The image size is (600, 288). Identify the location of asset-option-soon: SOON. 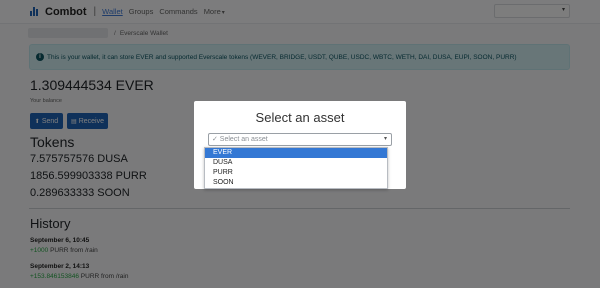
(296, 183).